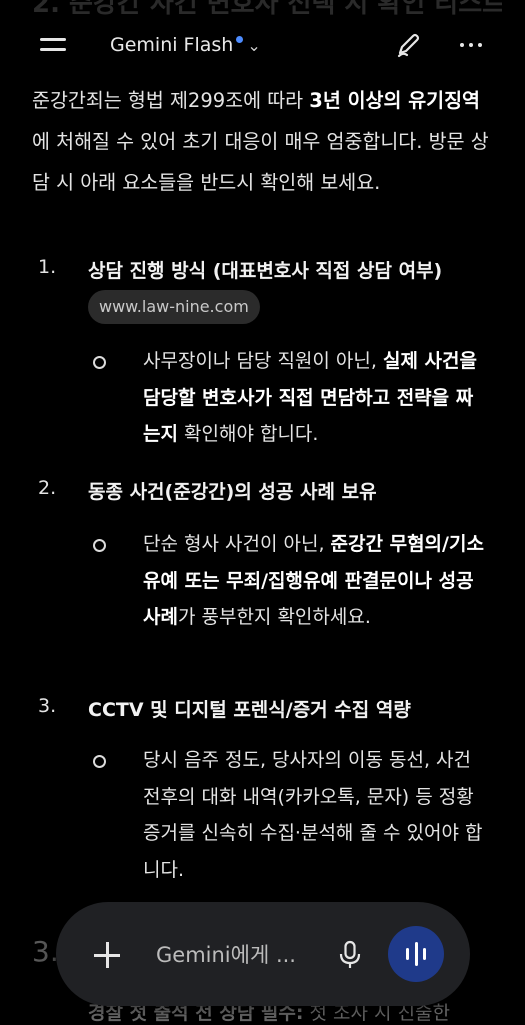 The height and width of the screenshot is (1025, 525). Describe the element at coordinates (265, 271) in the screenshot. I see `list-item-title: 상담 진행 방식 (대표변호사 직접 상담 여부)` at that location.